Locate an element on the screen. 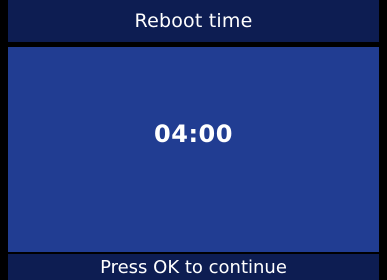 Image resolution: width=387 pixels, height=280 pixels. page-title: Reboot time is located at coordinates (193, 21).